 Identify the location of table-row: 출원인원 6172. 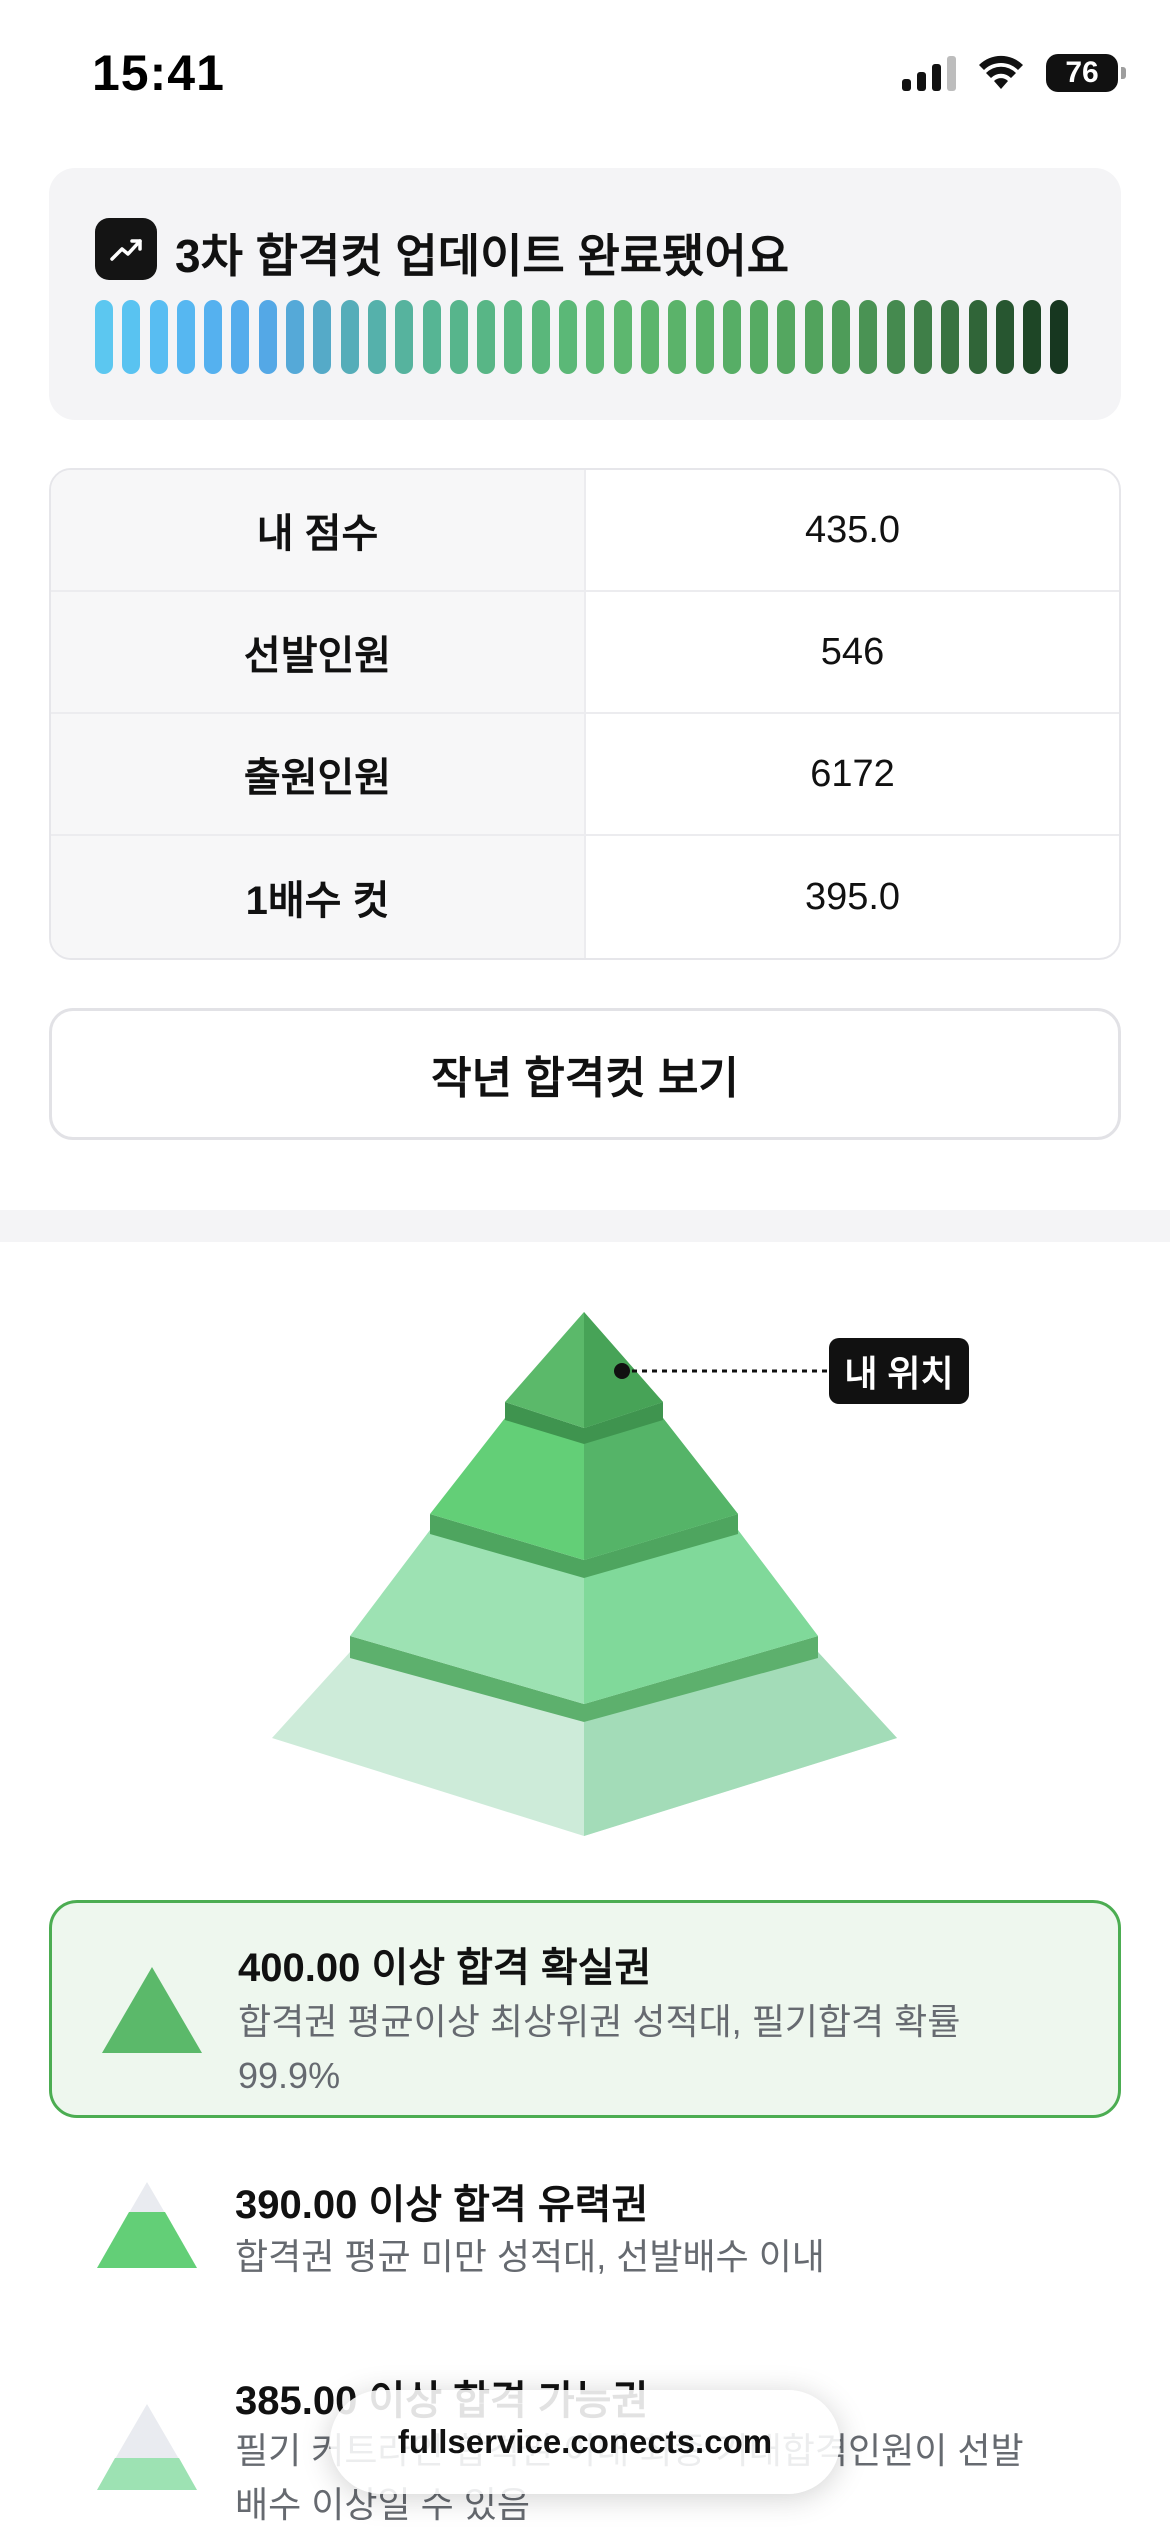
(585, 775).